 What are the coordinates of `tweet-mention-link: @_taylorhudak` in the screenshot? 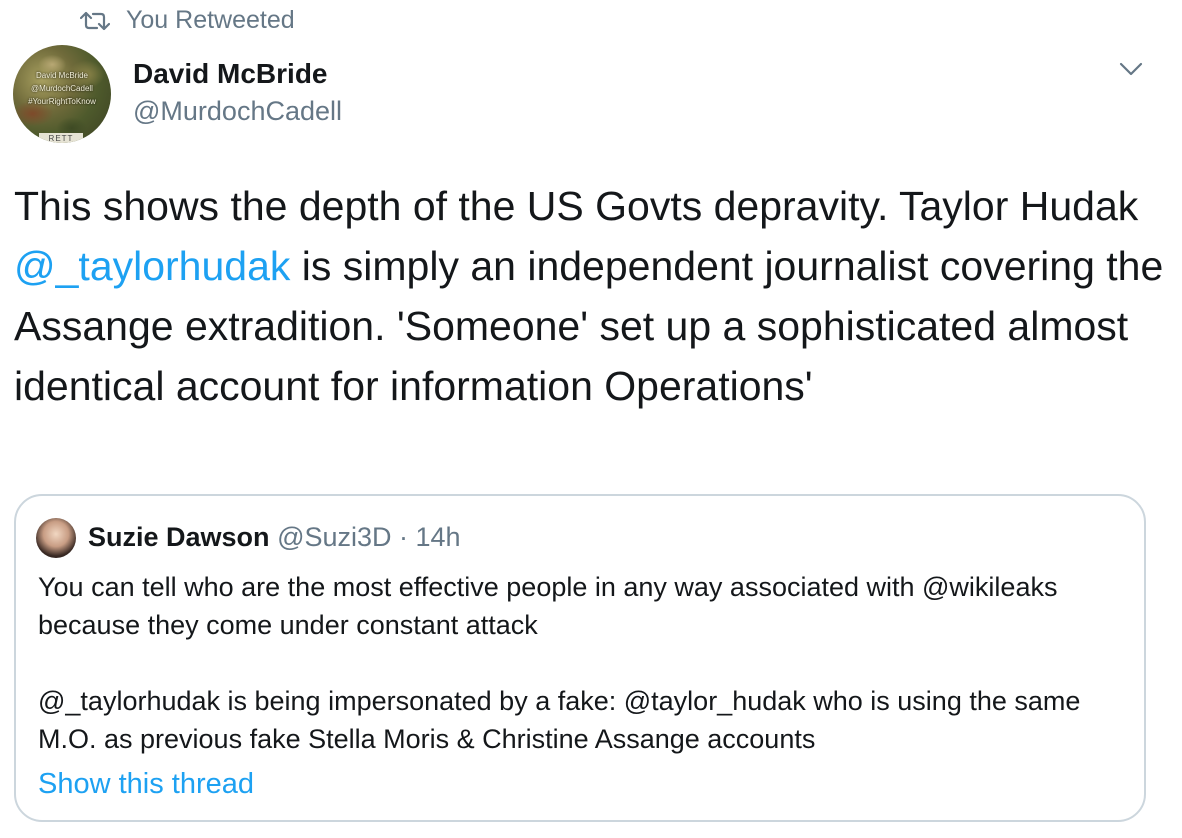 It's located at (152, 266).